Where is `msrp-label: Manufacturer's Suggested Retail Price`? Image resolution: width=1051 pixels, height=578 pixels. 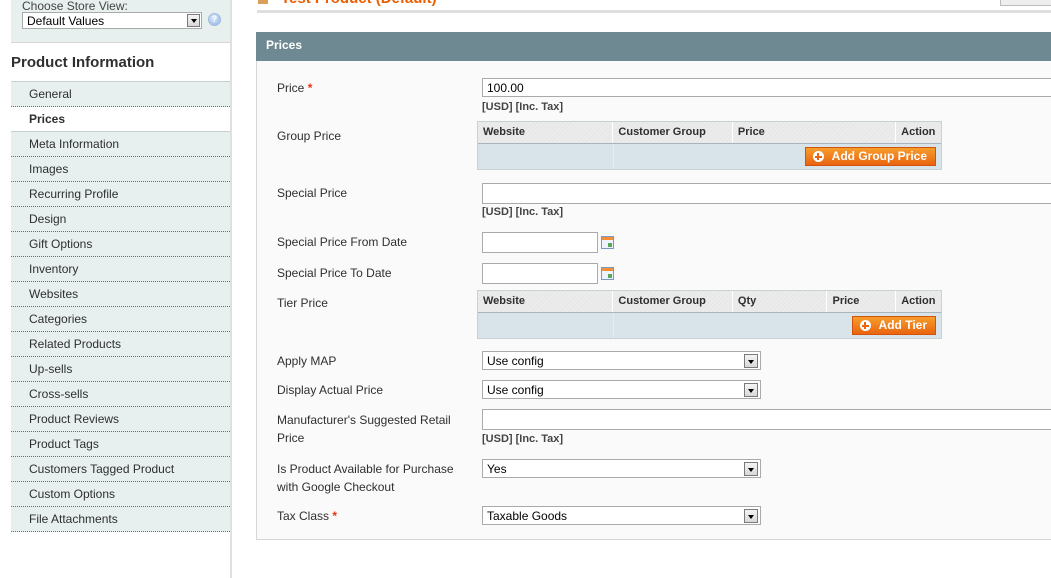
msrp-label: Manufacturer's Suggested Retail Price is located at coordinates (364, 429).